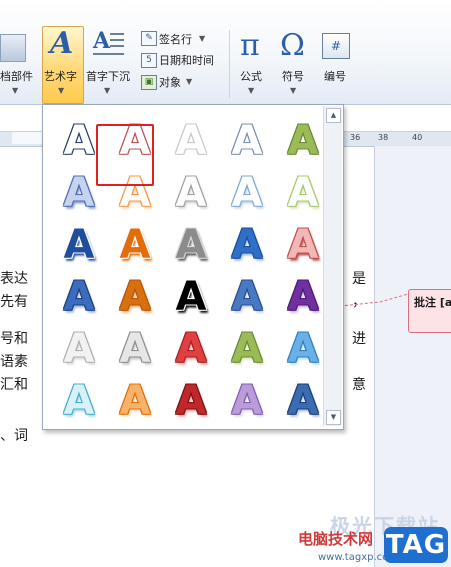 The image size is (451, 567). I want to click on ruler-number: 36, so click(355, 137).